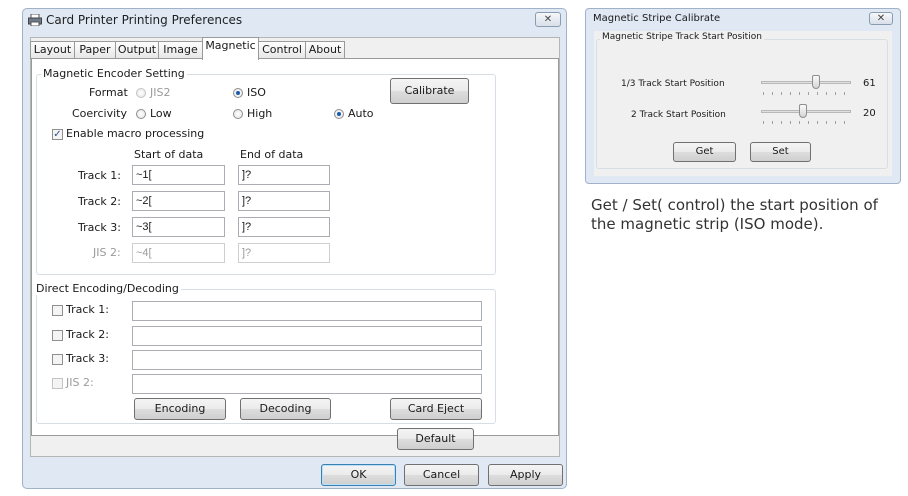 The image size is (908, 496). I want to click on encoding-button: Encoding, so click(180, 409).